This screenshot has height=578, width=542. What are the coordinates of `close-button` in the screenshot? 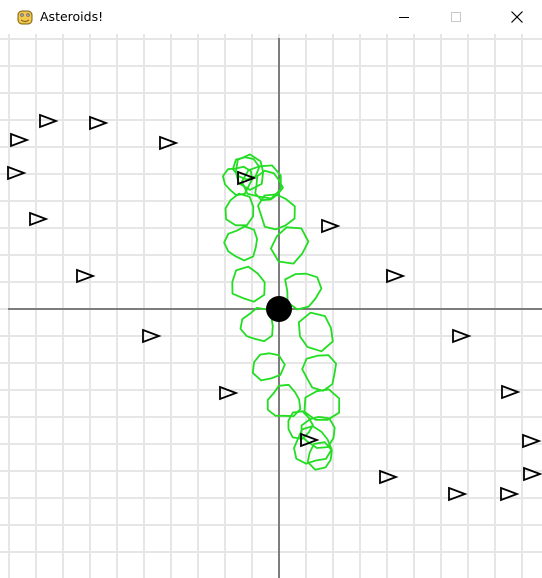 It's located at (517, 17).